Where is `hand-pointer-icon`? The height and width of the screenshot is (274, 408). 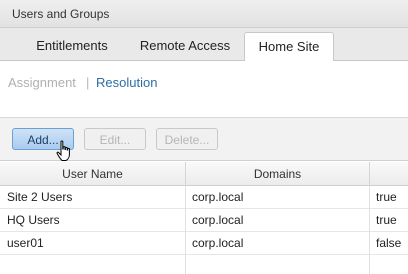 hand-pointer-icon is located at coordinates (63, 150).